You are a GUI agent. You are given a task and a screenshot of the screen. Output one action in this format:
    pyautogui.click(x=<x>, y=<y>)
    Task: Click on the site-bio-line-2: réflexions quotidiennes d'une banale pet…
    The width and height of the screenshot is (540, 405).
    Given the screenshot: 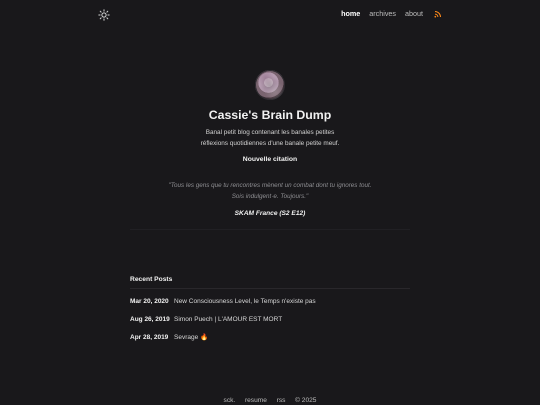 What is the action you would take?
    pyautogui.click(x=270, y=143)
    